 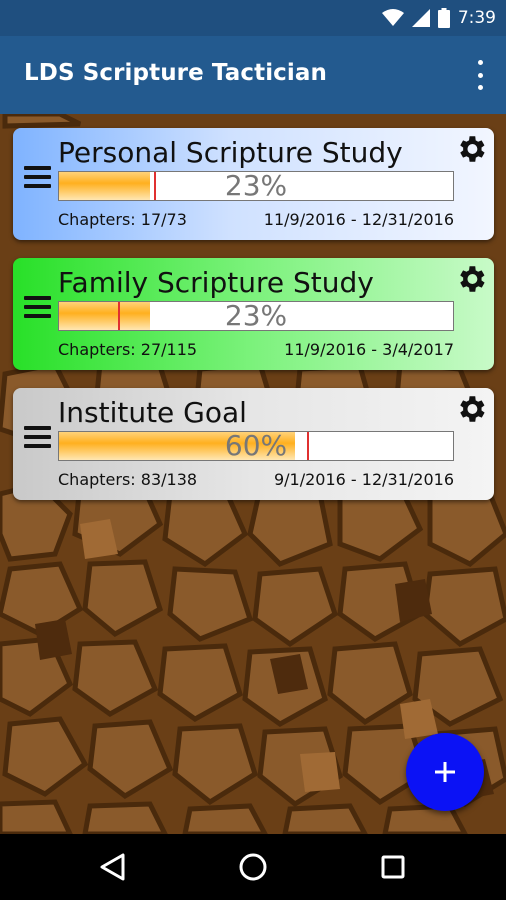 I want to click on home-icon, so click(x=253, y=867).